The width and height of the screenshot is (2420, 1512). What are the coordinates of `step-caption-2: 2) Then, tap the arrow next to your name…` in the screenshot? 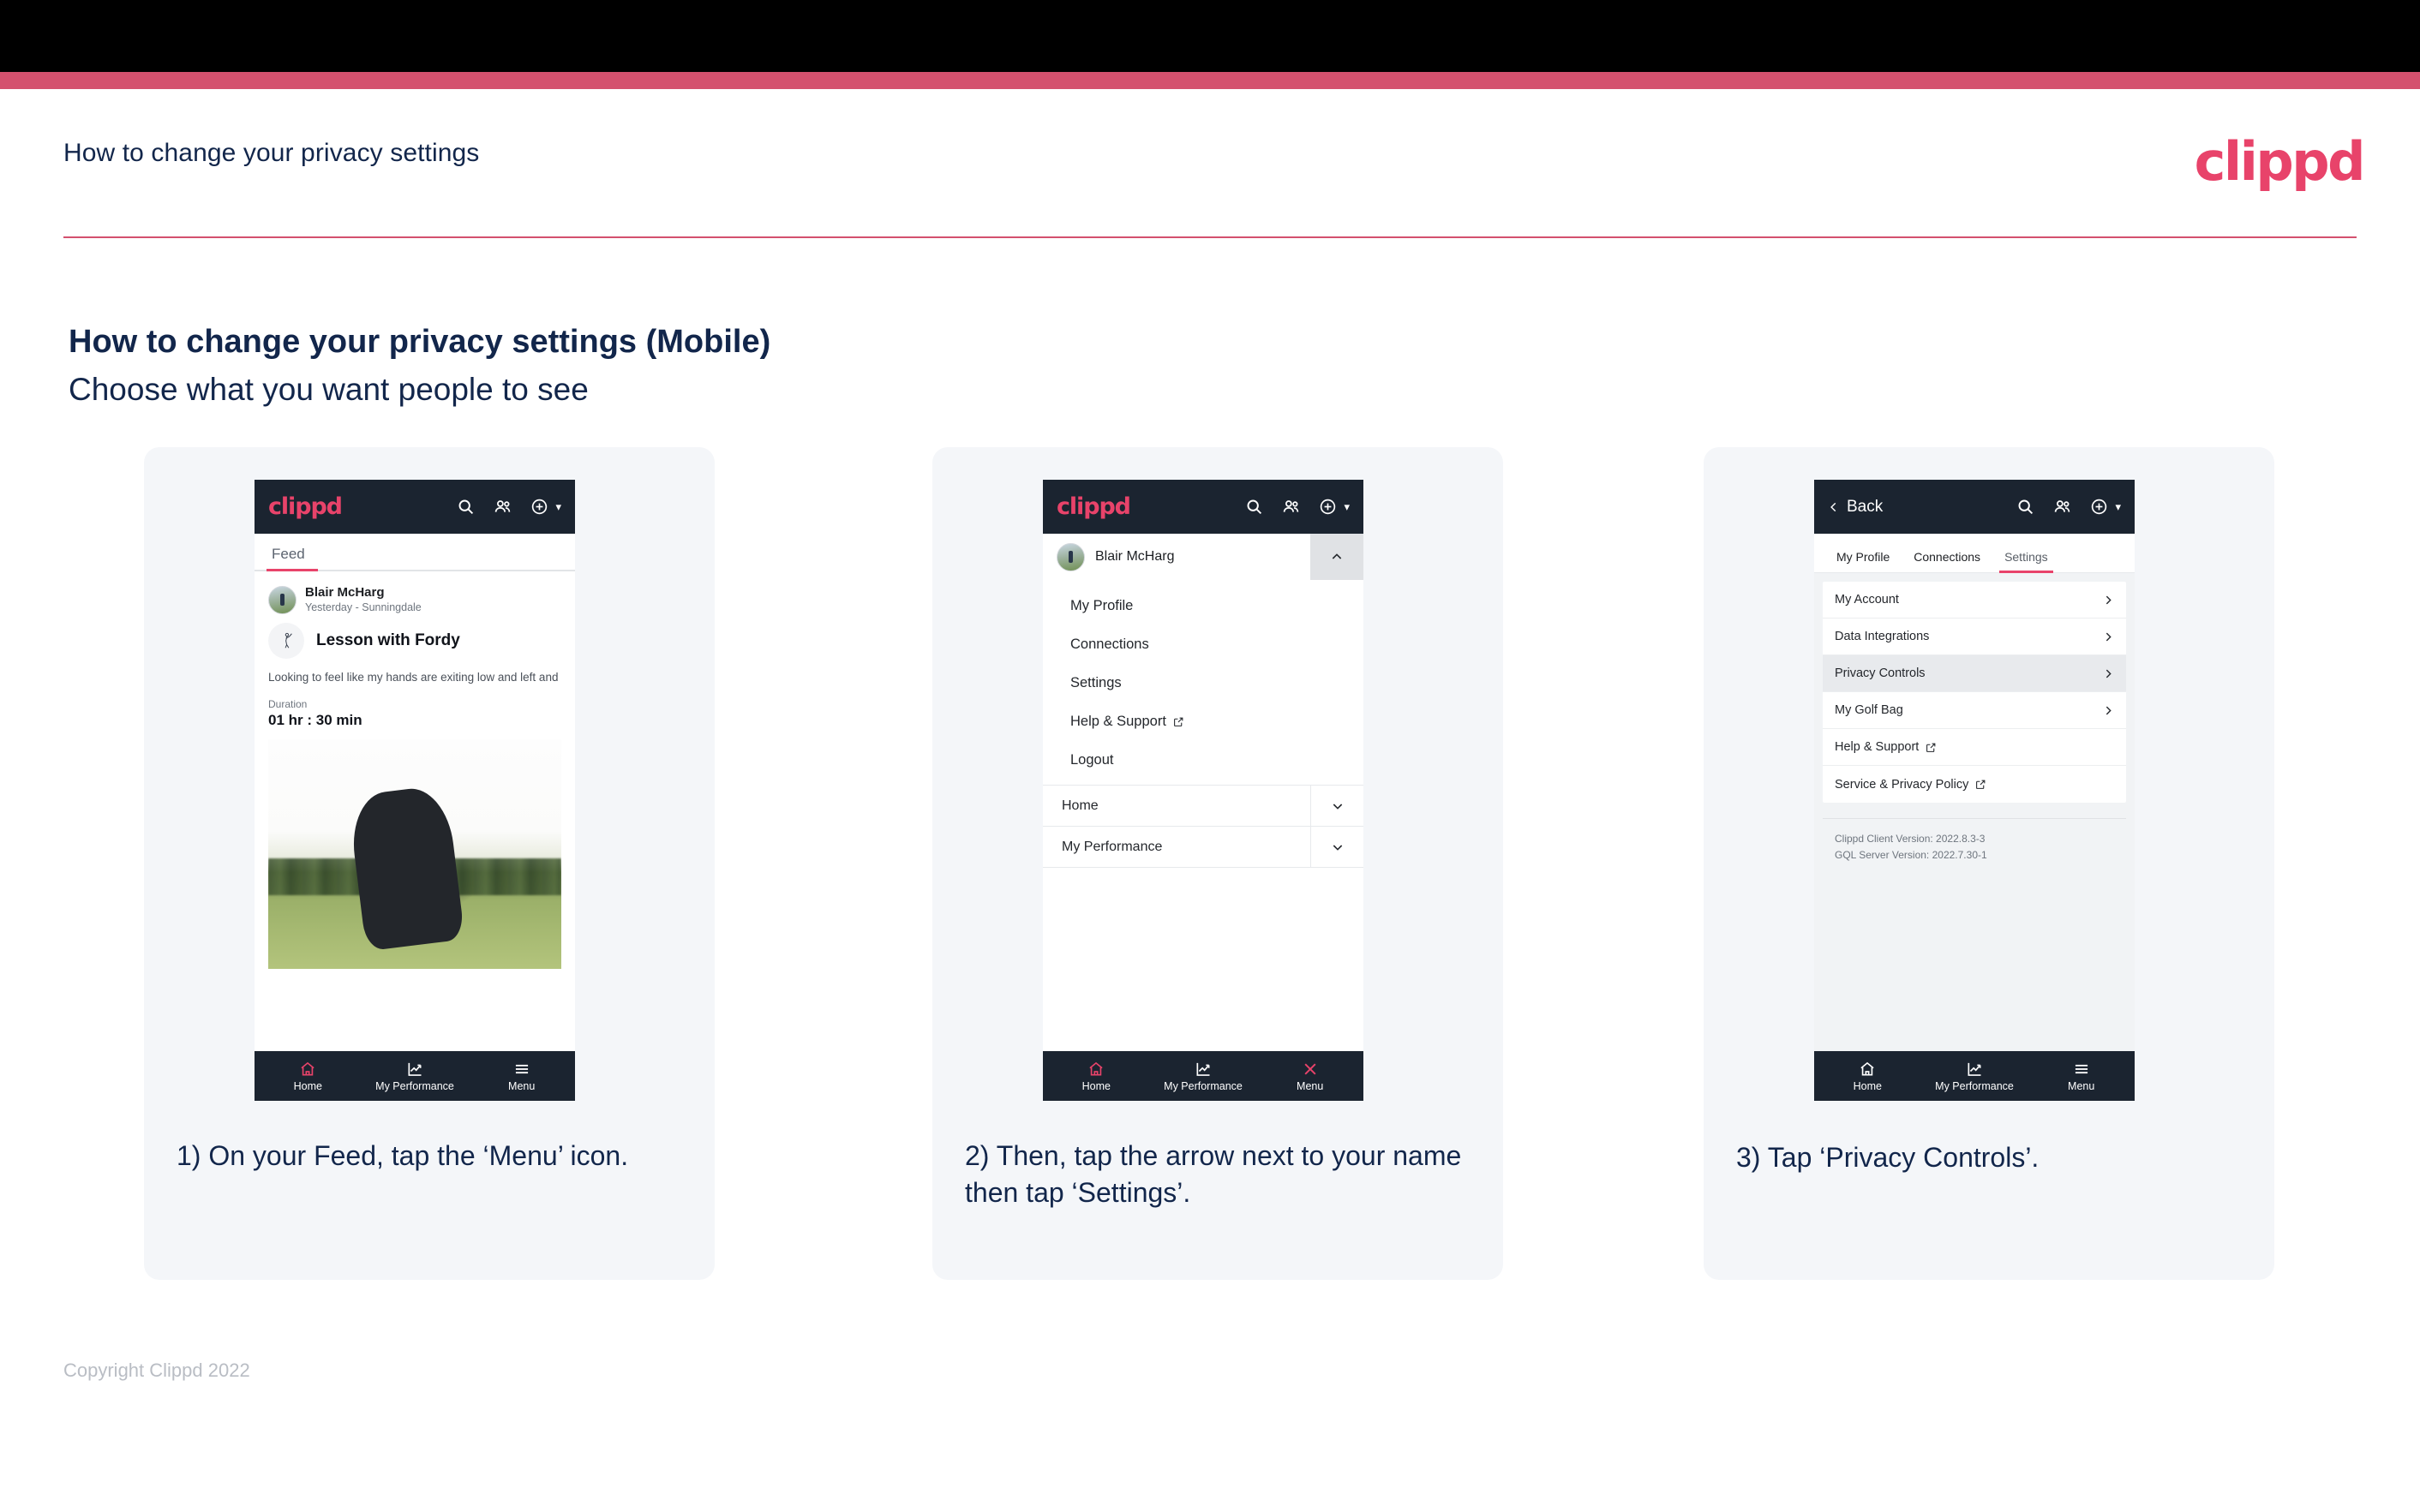 It's located at (1213, 1175).